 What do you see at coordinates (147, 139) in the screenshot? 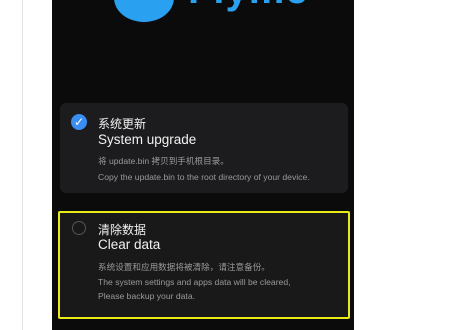
I see `option-title-en: System upgrade` at bounding box center [147, 139].